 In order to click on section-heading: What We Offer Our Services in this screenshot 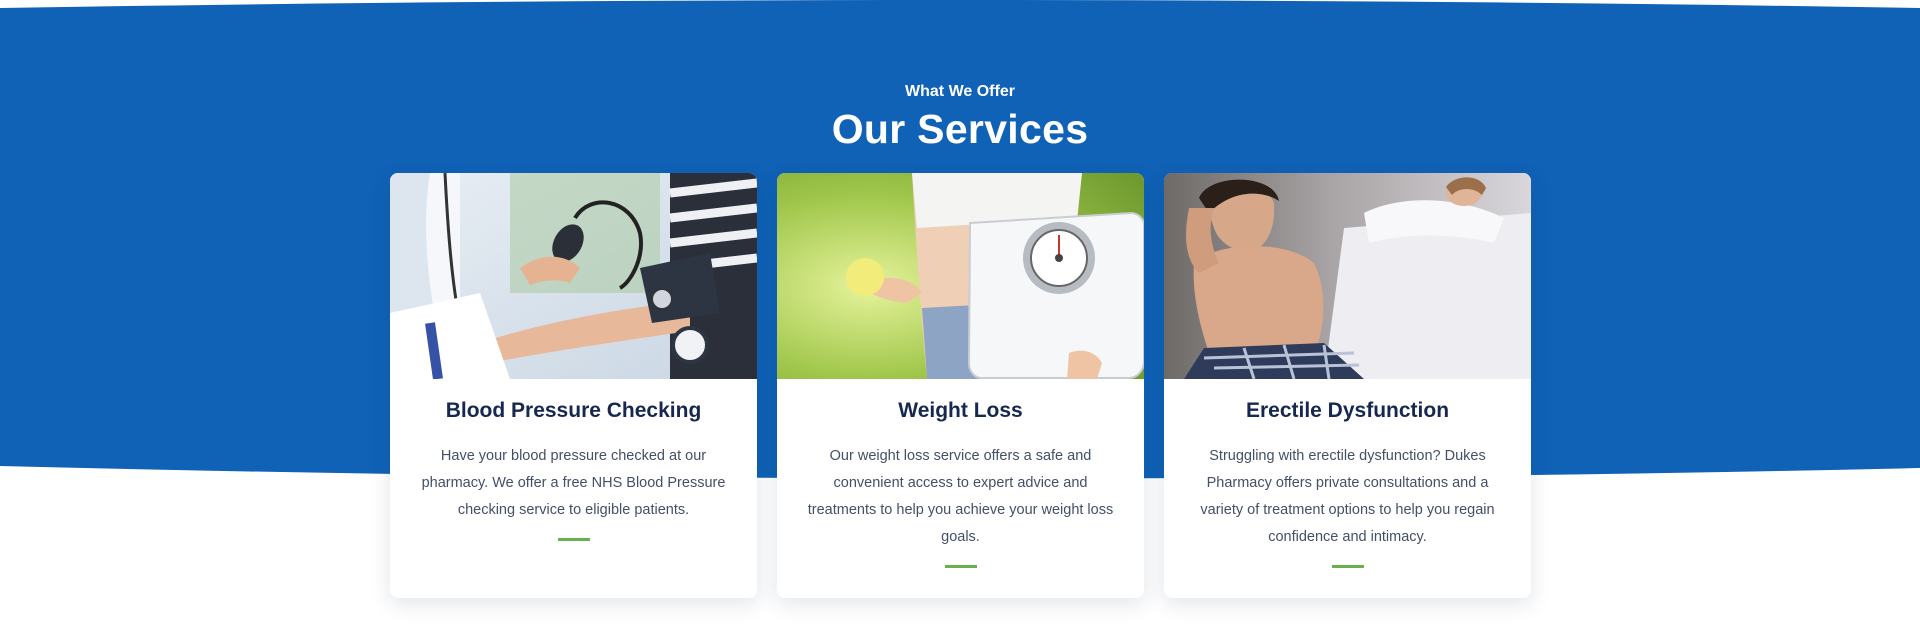, I will do `click(960, 117)`.